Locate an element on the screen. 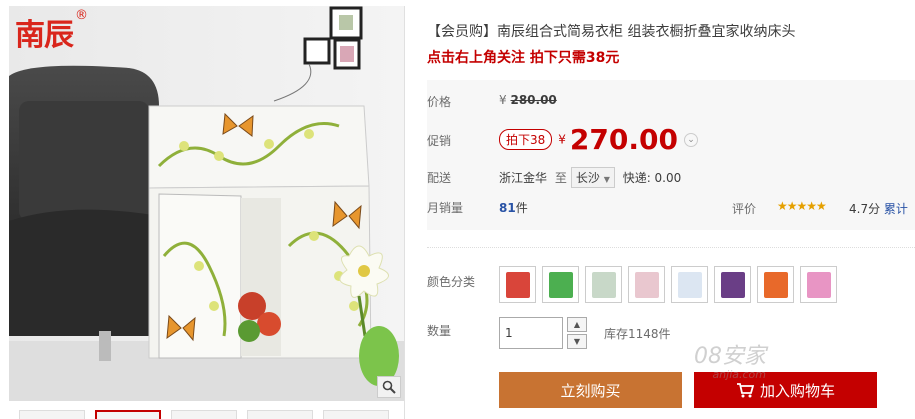  cumulative-reviews-link: 累计 is located at coordinates (896, 209).